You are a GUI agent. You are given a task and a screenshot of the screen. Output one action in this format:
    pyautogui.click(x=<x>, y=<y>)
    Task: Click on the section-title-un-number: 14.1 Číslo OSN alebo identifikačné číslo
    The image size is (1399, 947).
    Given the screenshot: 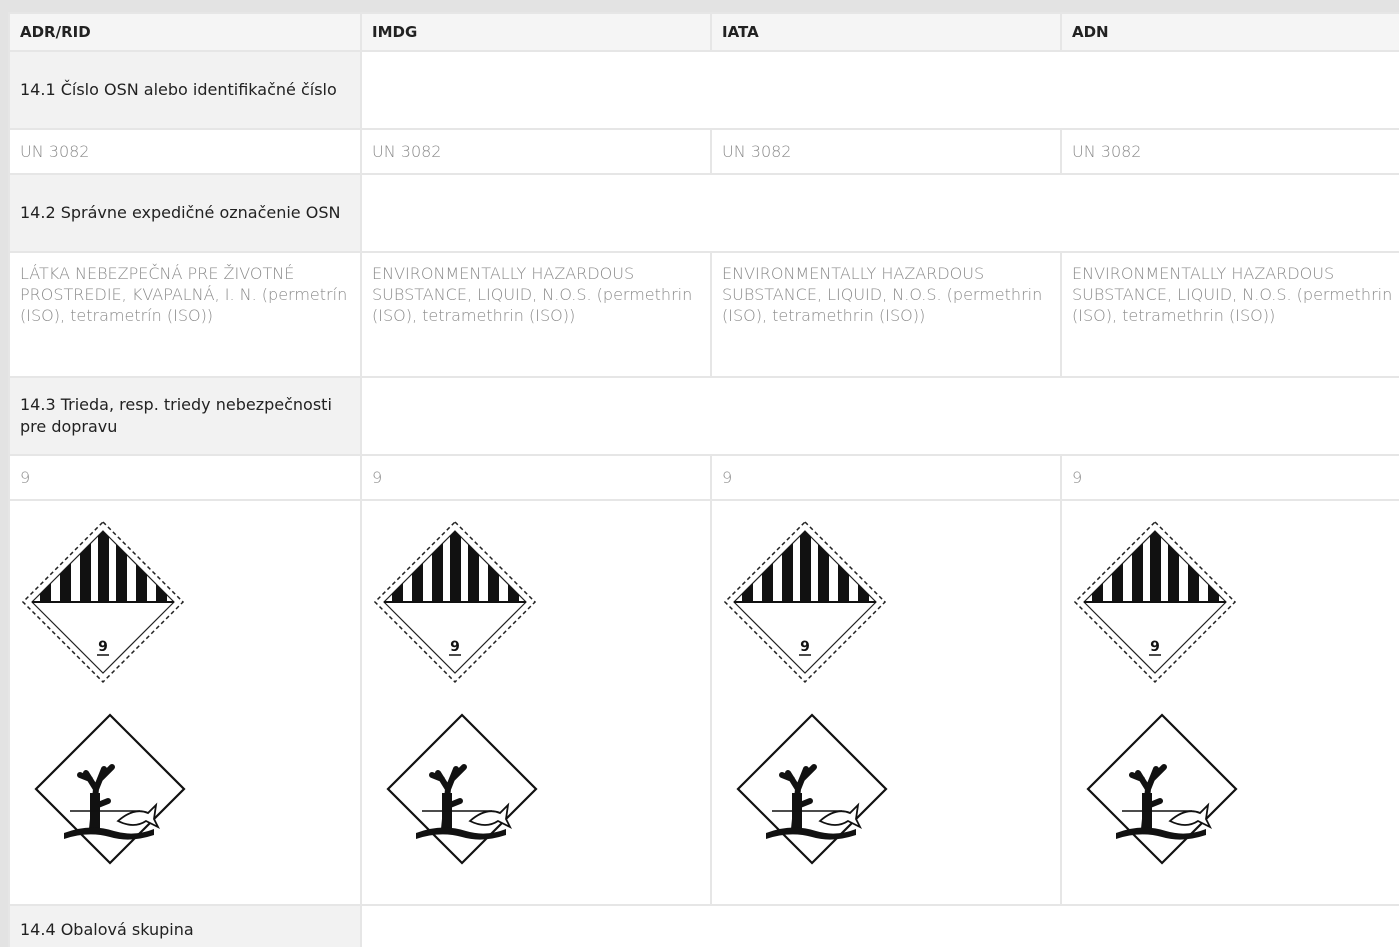 What is the action you would take?
    pyautogui.click(x=185, y=90)
    